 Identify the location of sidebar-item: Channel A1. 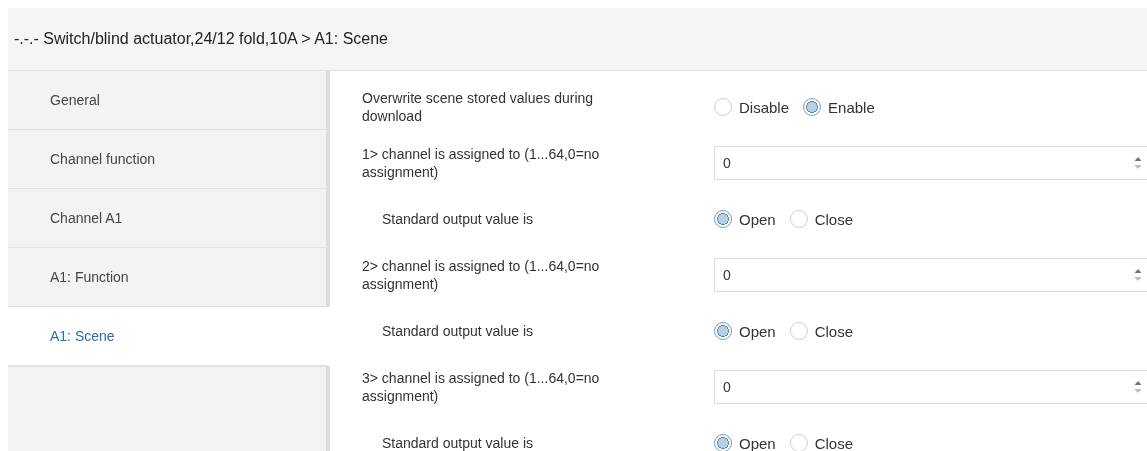
(169, 218).